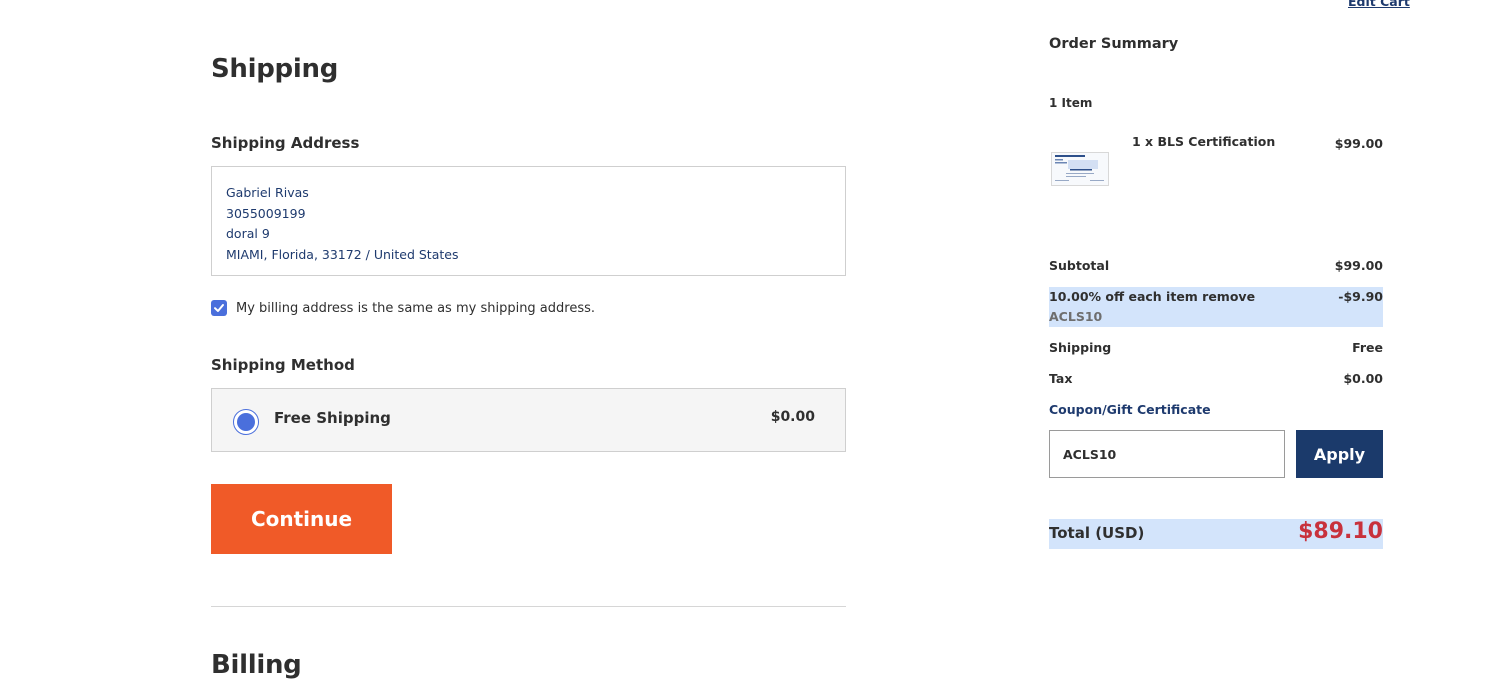  What do you see at coordinates (1114, 44) in the screenshot?
I see `order-summary-title: Order Summary` at bounding box center [1114, 44].